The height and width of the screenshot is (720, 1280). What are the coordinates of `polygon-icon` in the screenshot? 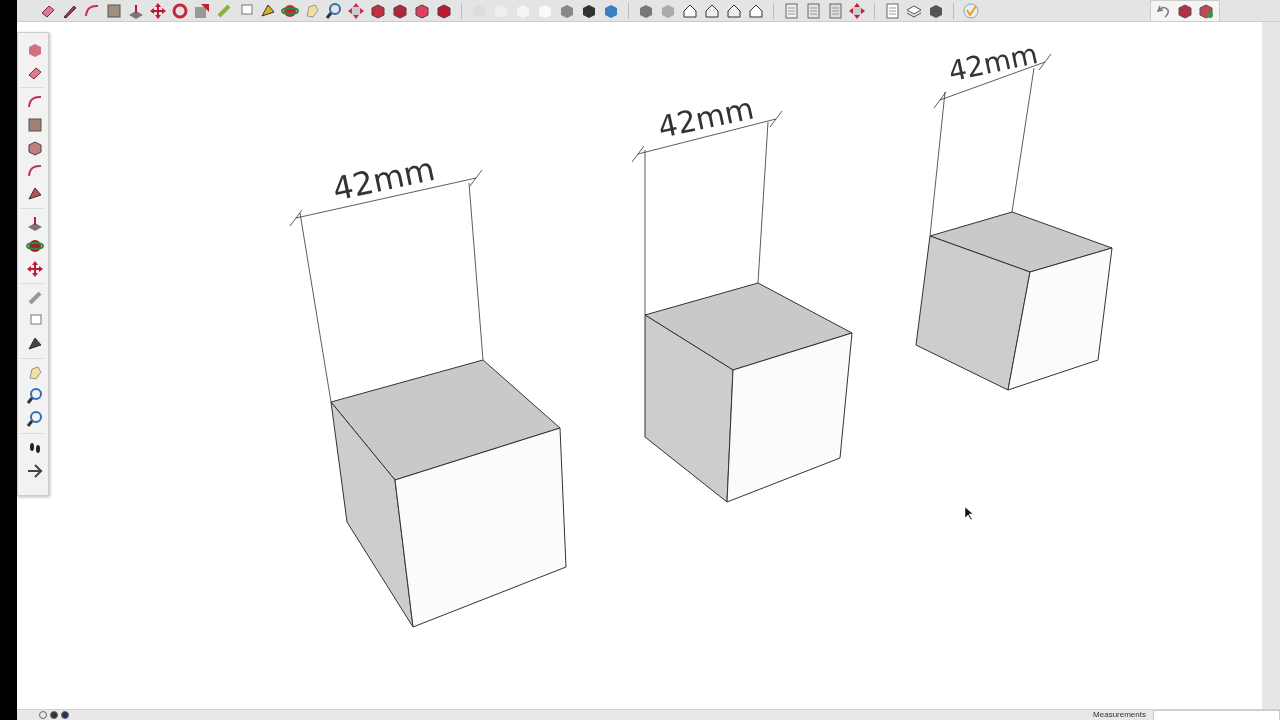 It's located at (35, 148).